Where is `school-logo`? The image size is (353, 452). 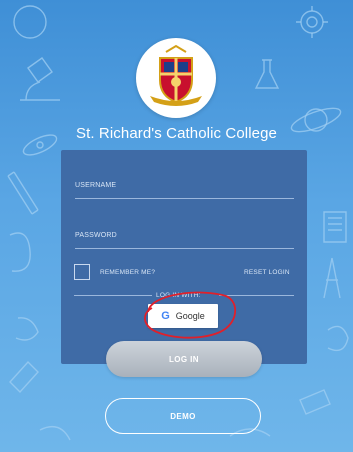 school-logo is located at coordinates (176, 78).